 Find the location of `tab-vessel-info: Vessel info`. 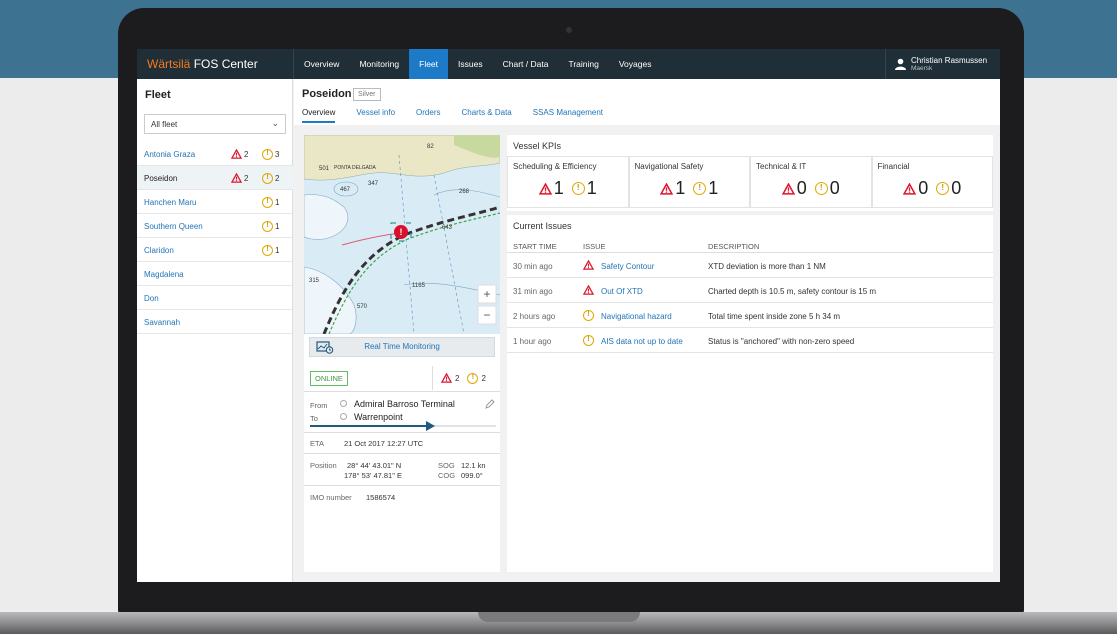

tab-vessel-info: Vessel info is located at coordinates (375, 115).